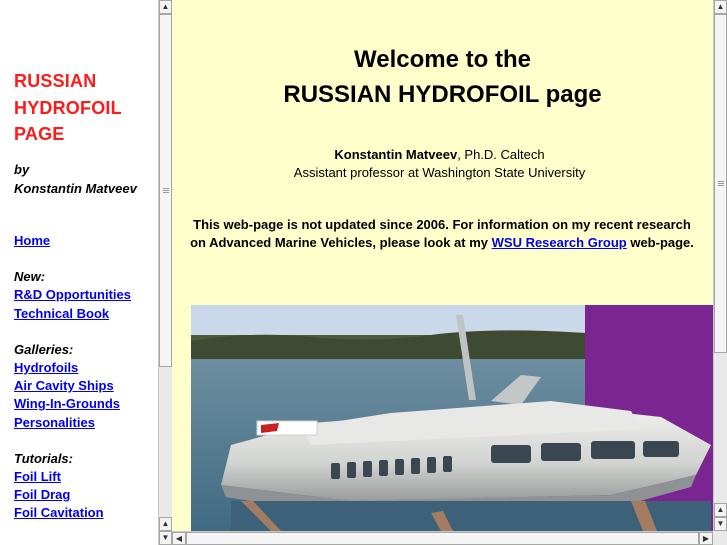 This screenshot has width=727, height=545. What do you see at coordinates (72, 477) in the screenshot?
I see `nav-link-foil-lift: Foil Lift` at bounding box center [72, 477].